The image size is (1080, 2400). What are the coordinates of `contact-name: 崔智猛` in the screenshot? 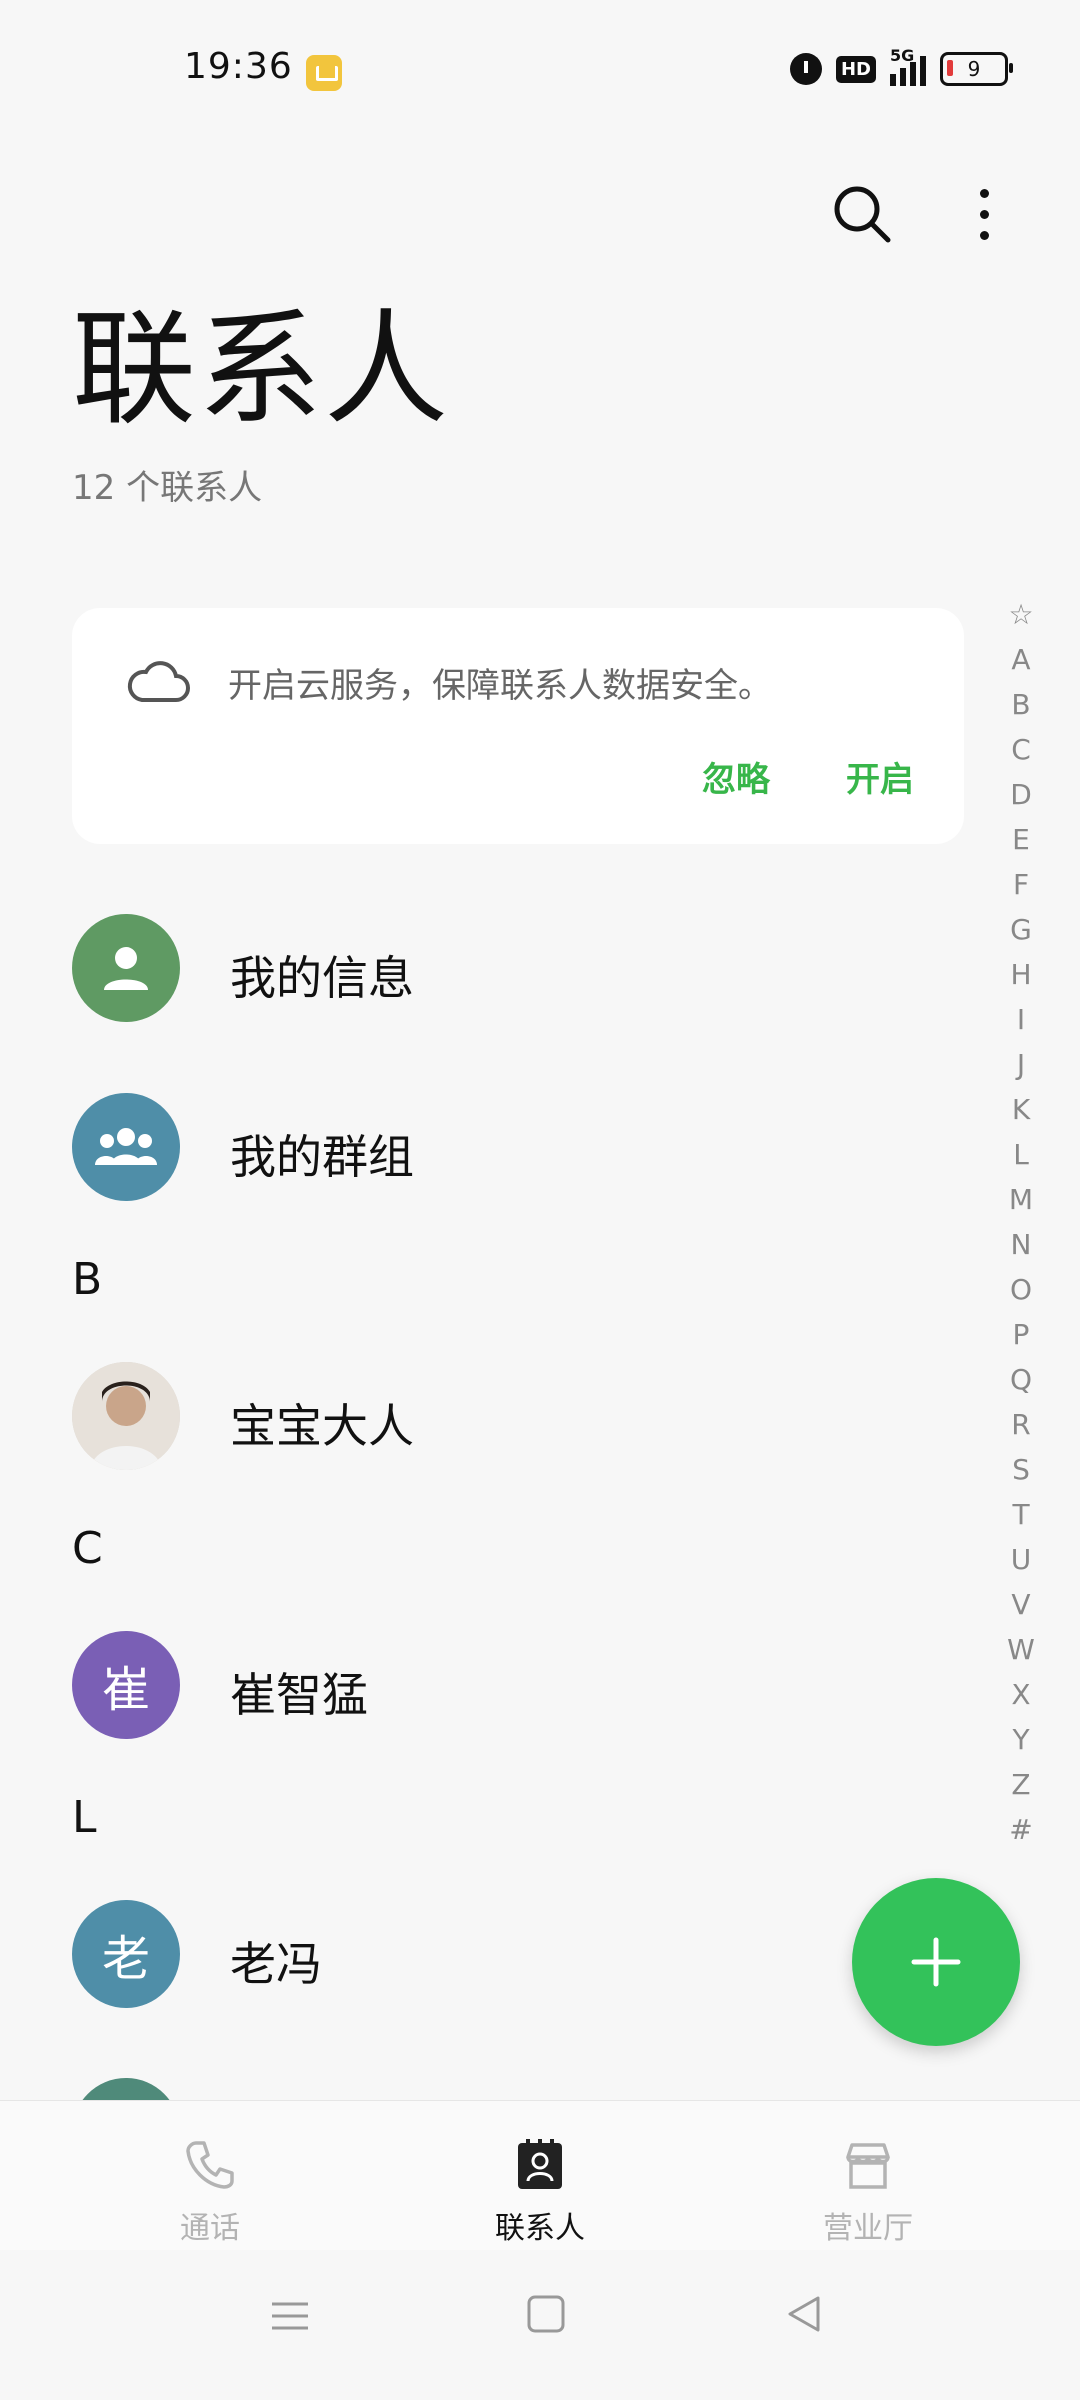 It's located at (299, 1695).